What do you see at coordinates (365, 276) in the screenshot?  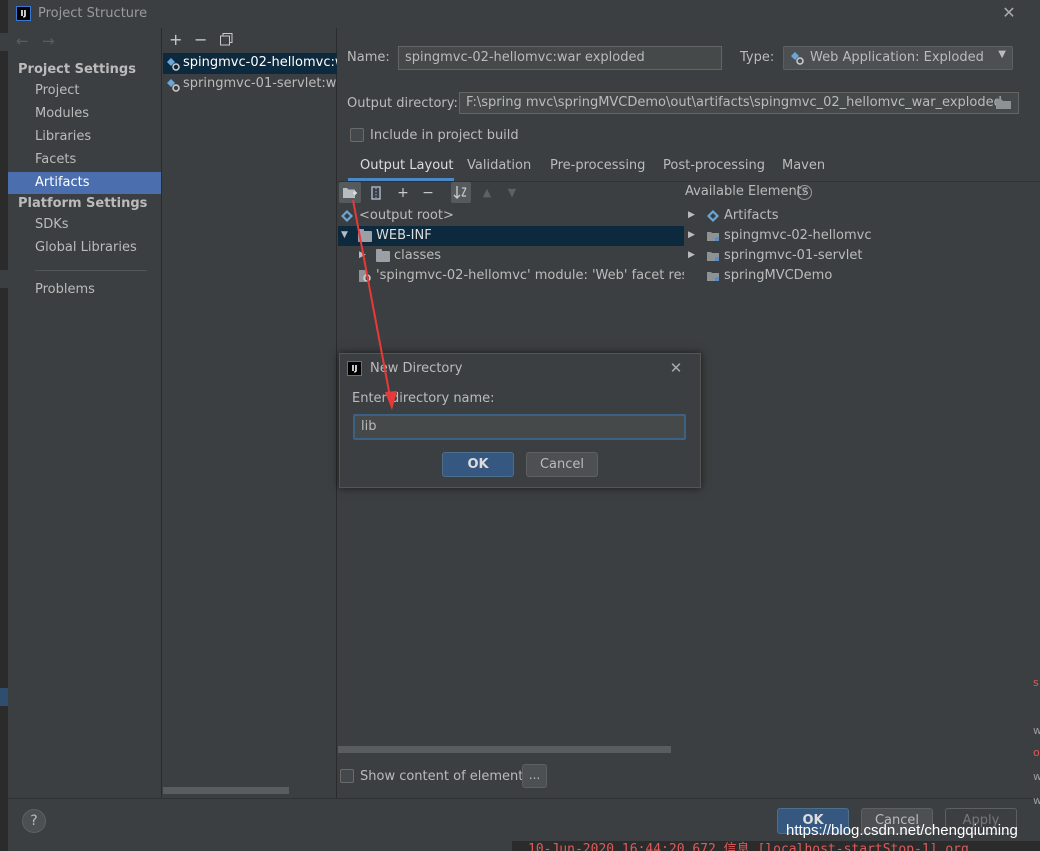 I see `web-facet-icon` at bounding box center [365, 276].